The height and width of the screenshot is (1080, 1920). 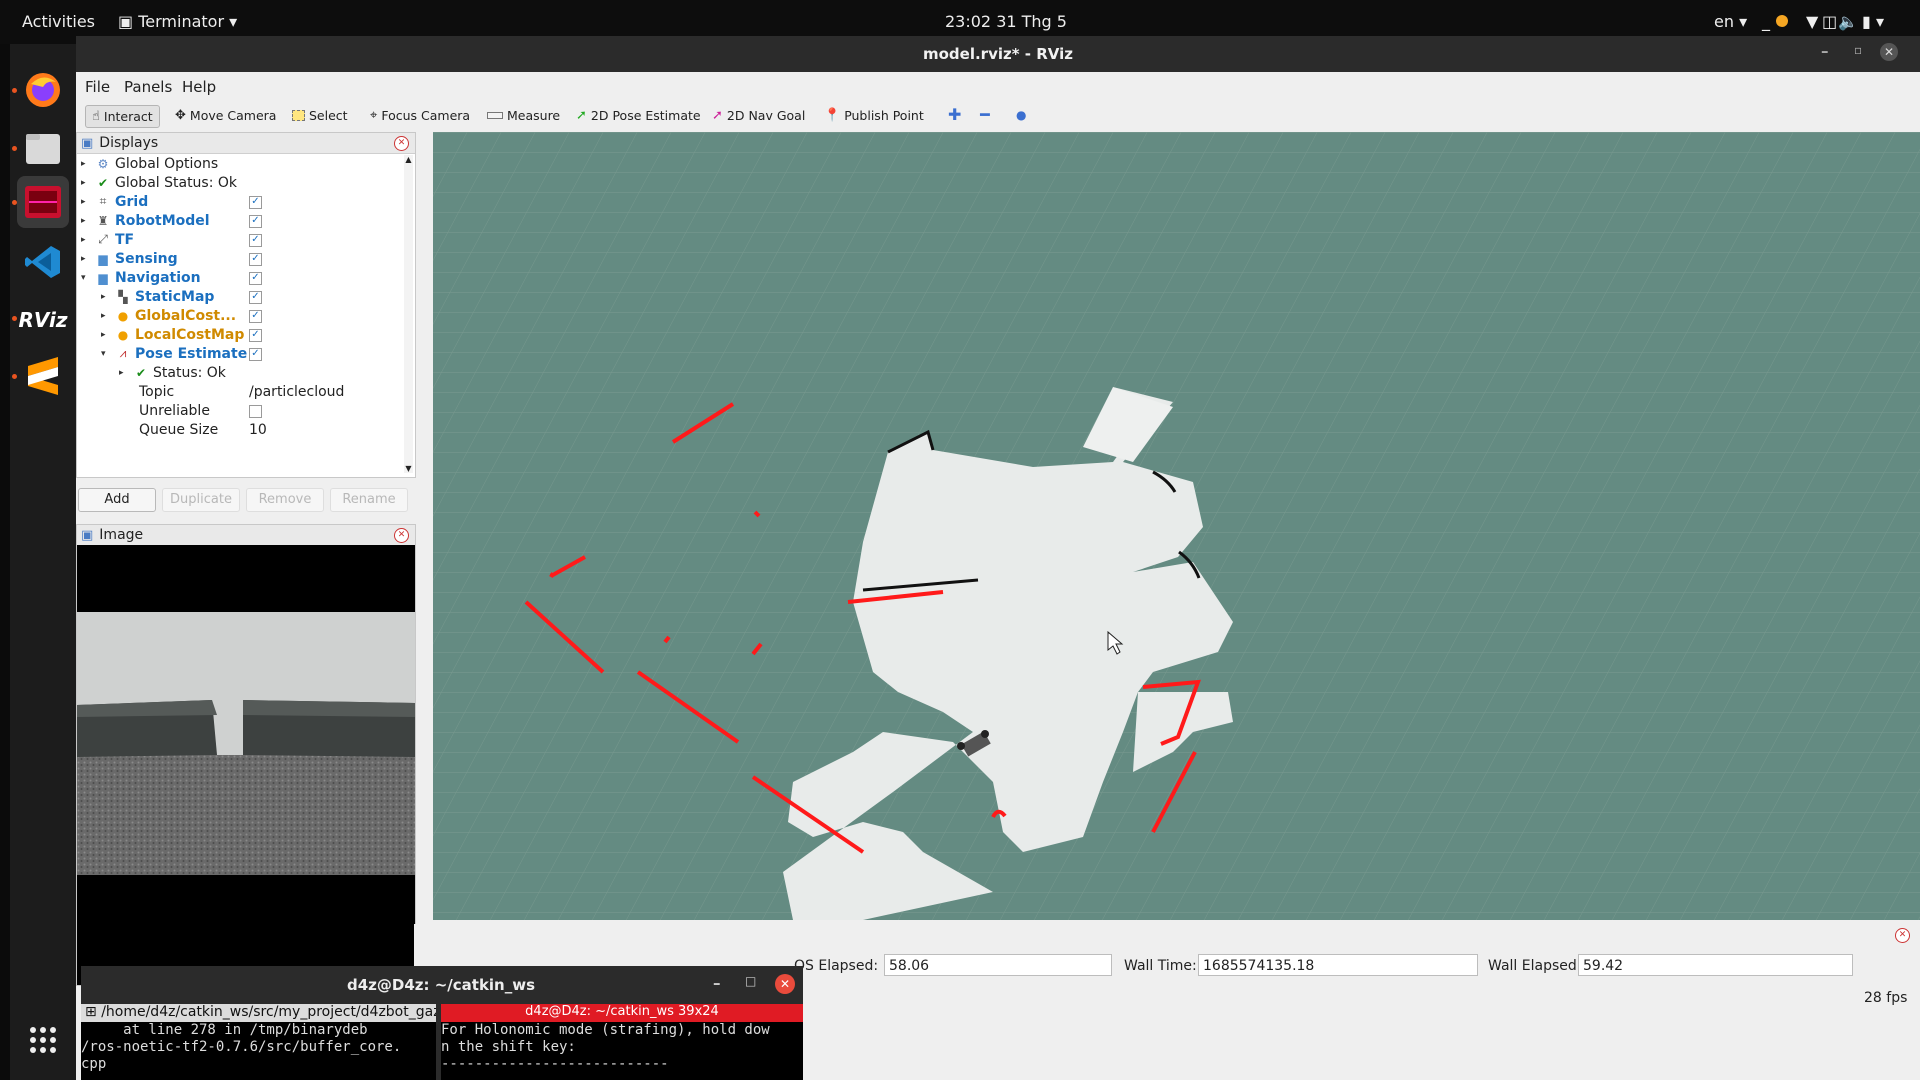 What do you see at coordinates (255, 335) in the screenshot?
I see `localcostmap-checkbox: ✓` at bounding box center [255, 335].